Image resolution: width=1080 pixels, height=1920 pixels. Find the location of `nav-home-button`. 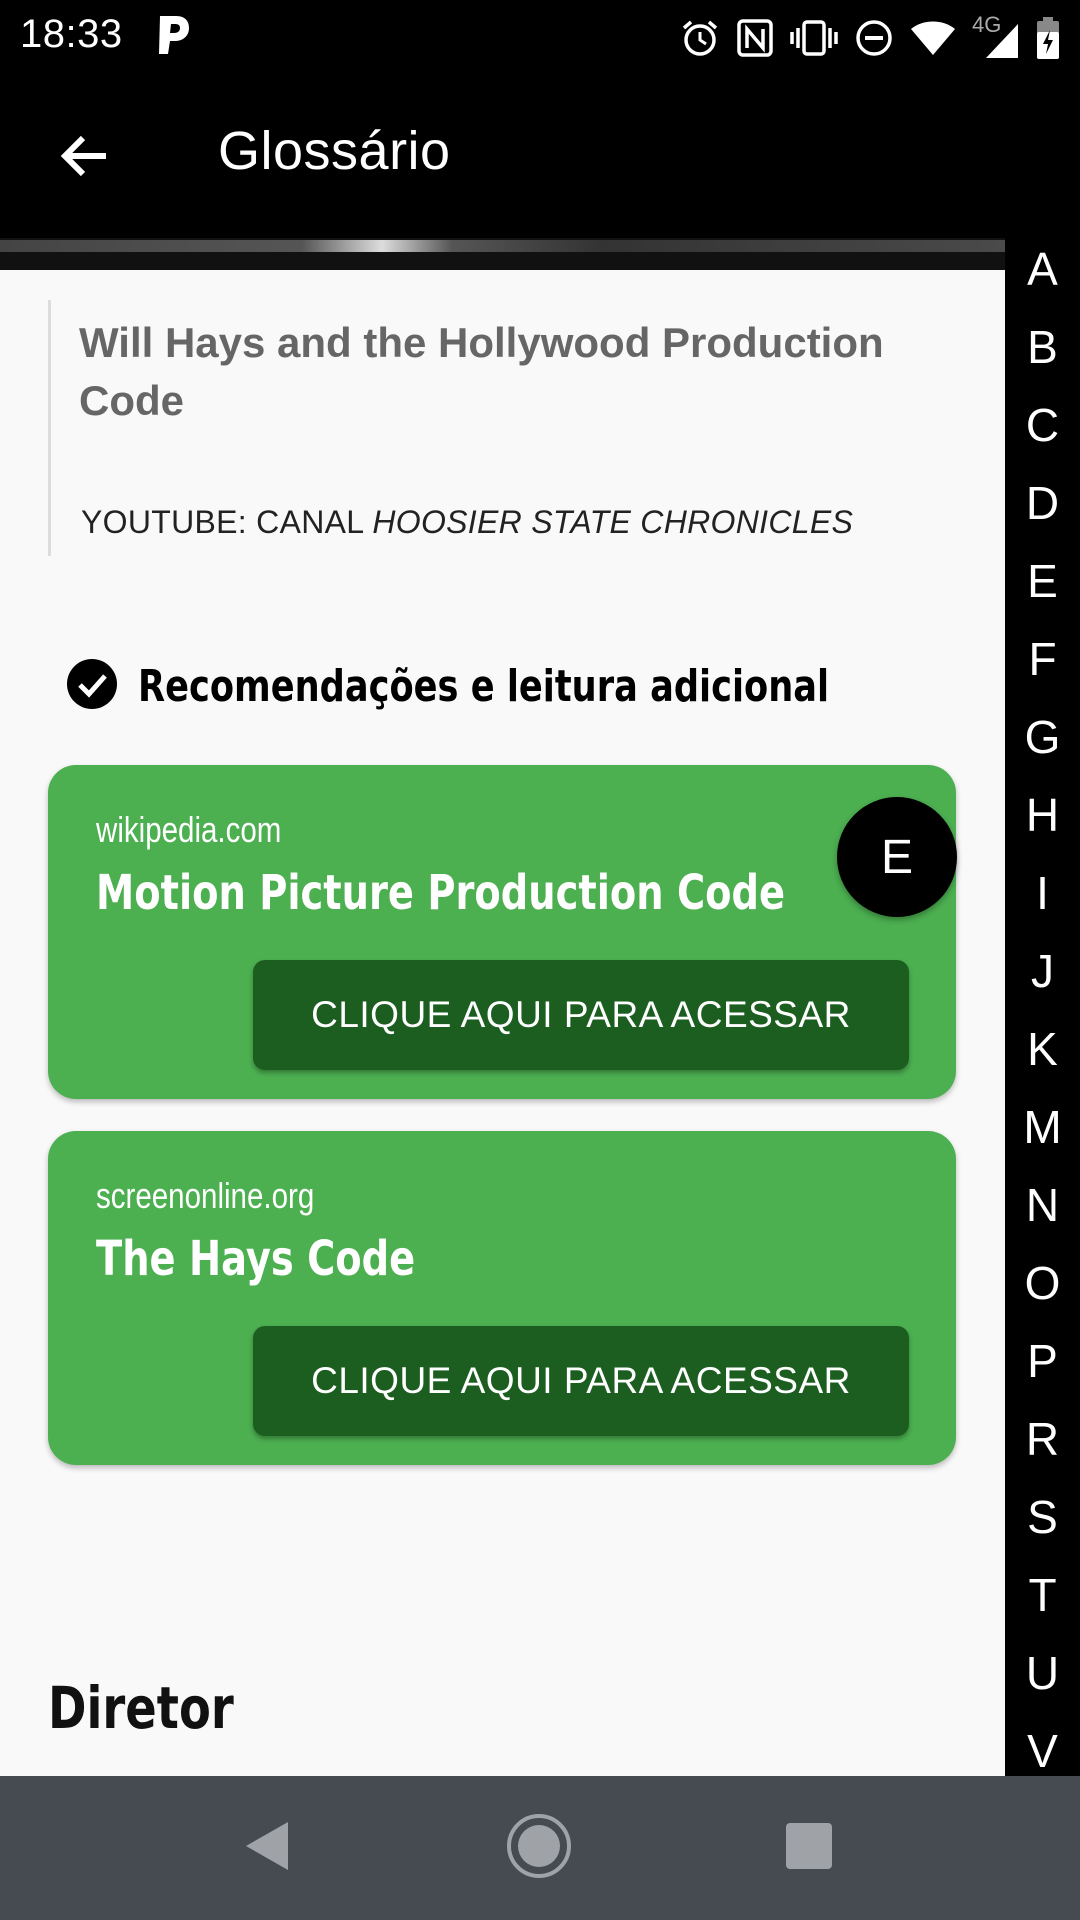

nav-home-button is located at coordinates (539, 1848).